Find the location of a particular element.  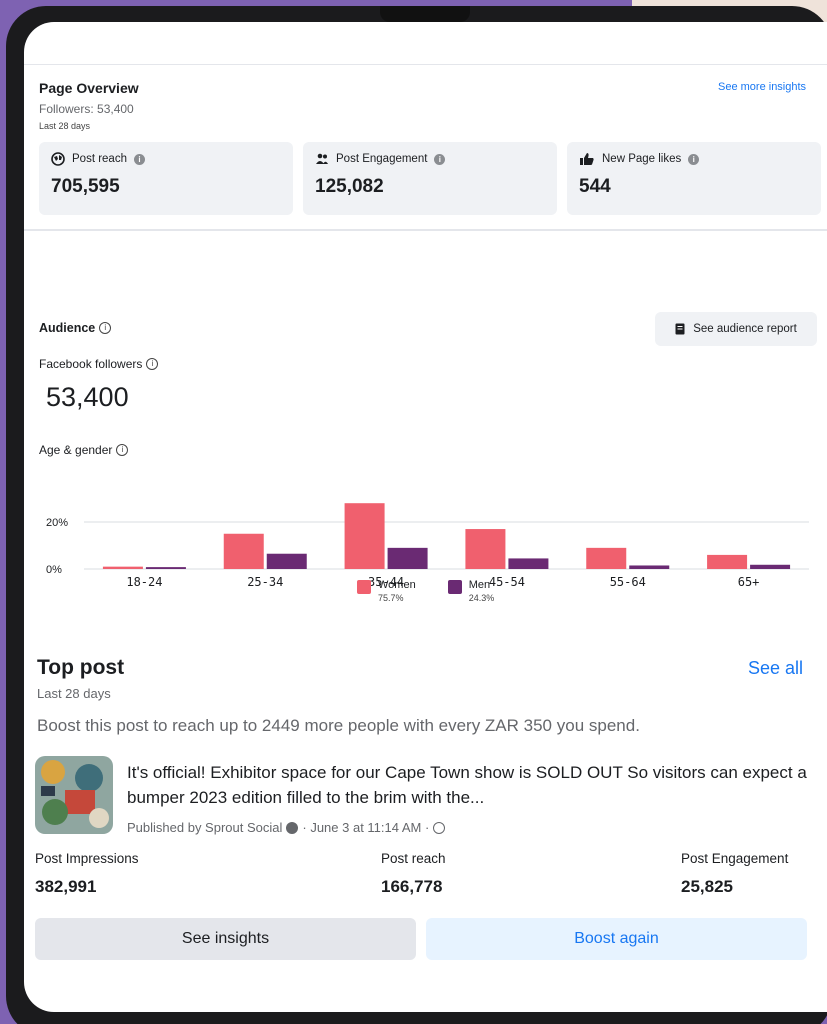

top-post-engagement-label: Post Engagement is located at coordinates (735, 858).